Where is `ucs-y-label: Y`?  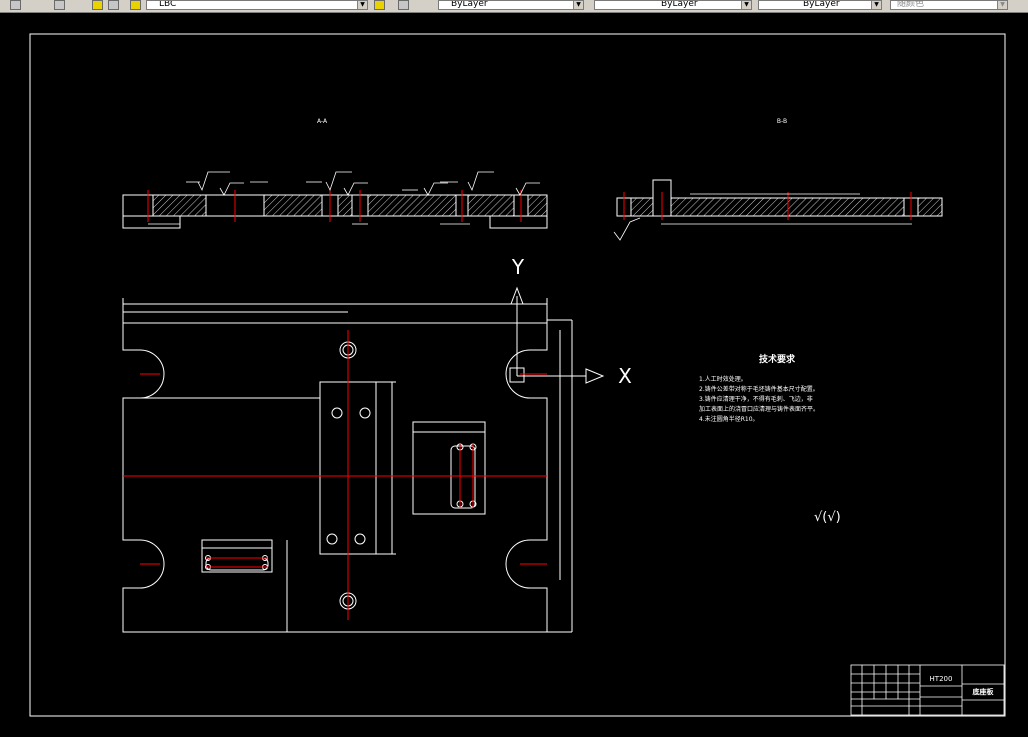 ucs-y-label: Y is located at coordinates (518, 267).